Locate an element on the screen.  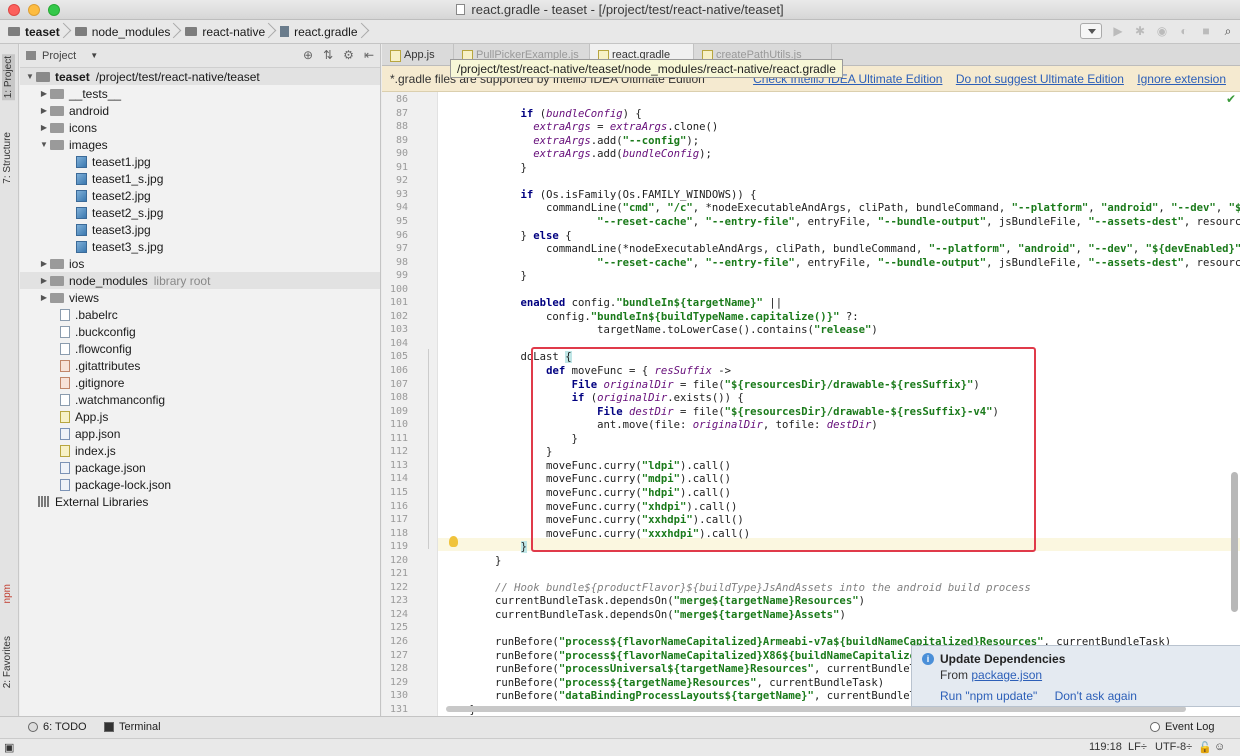
code-line: } else { is located at coordinates (508, 236).